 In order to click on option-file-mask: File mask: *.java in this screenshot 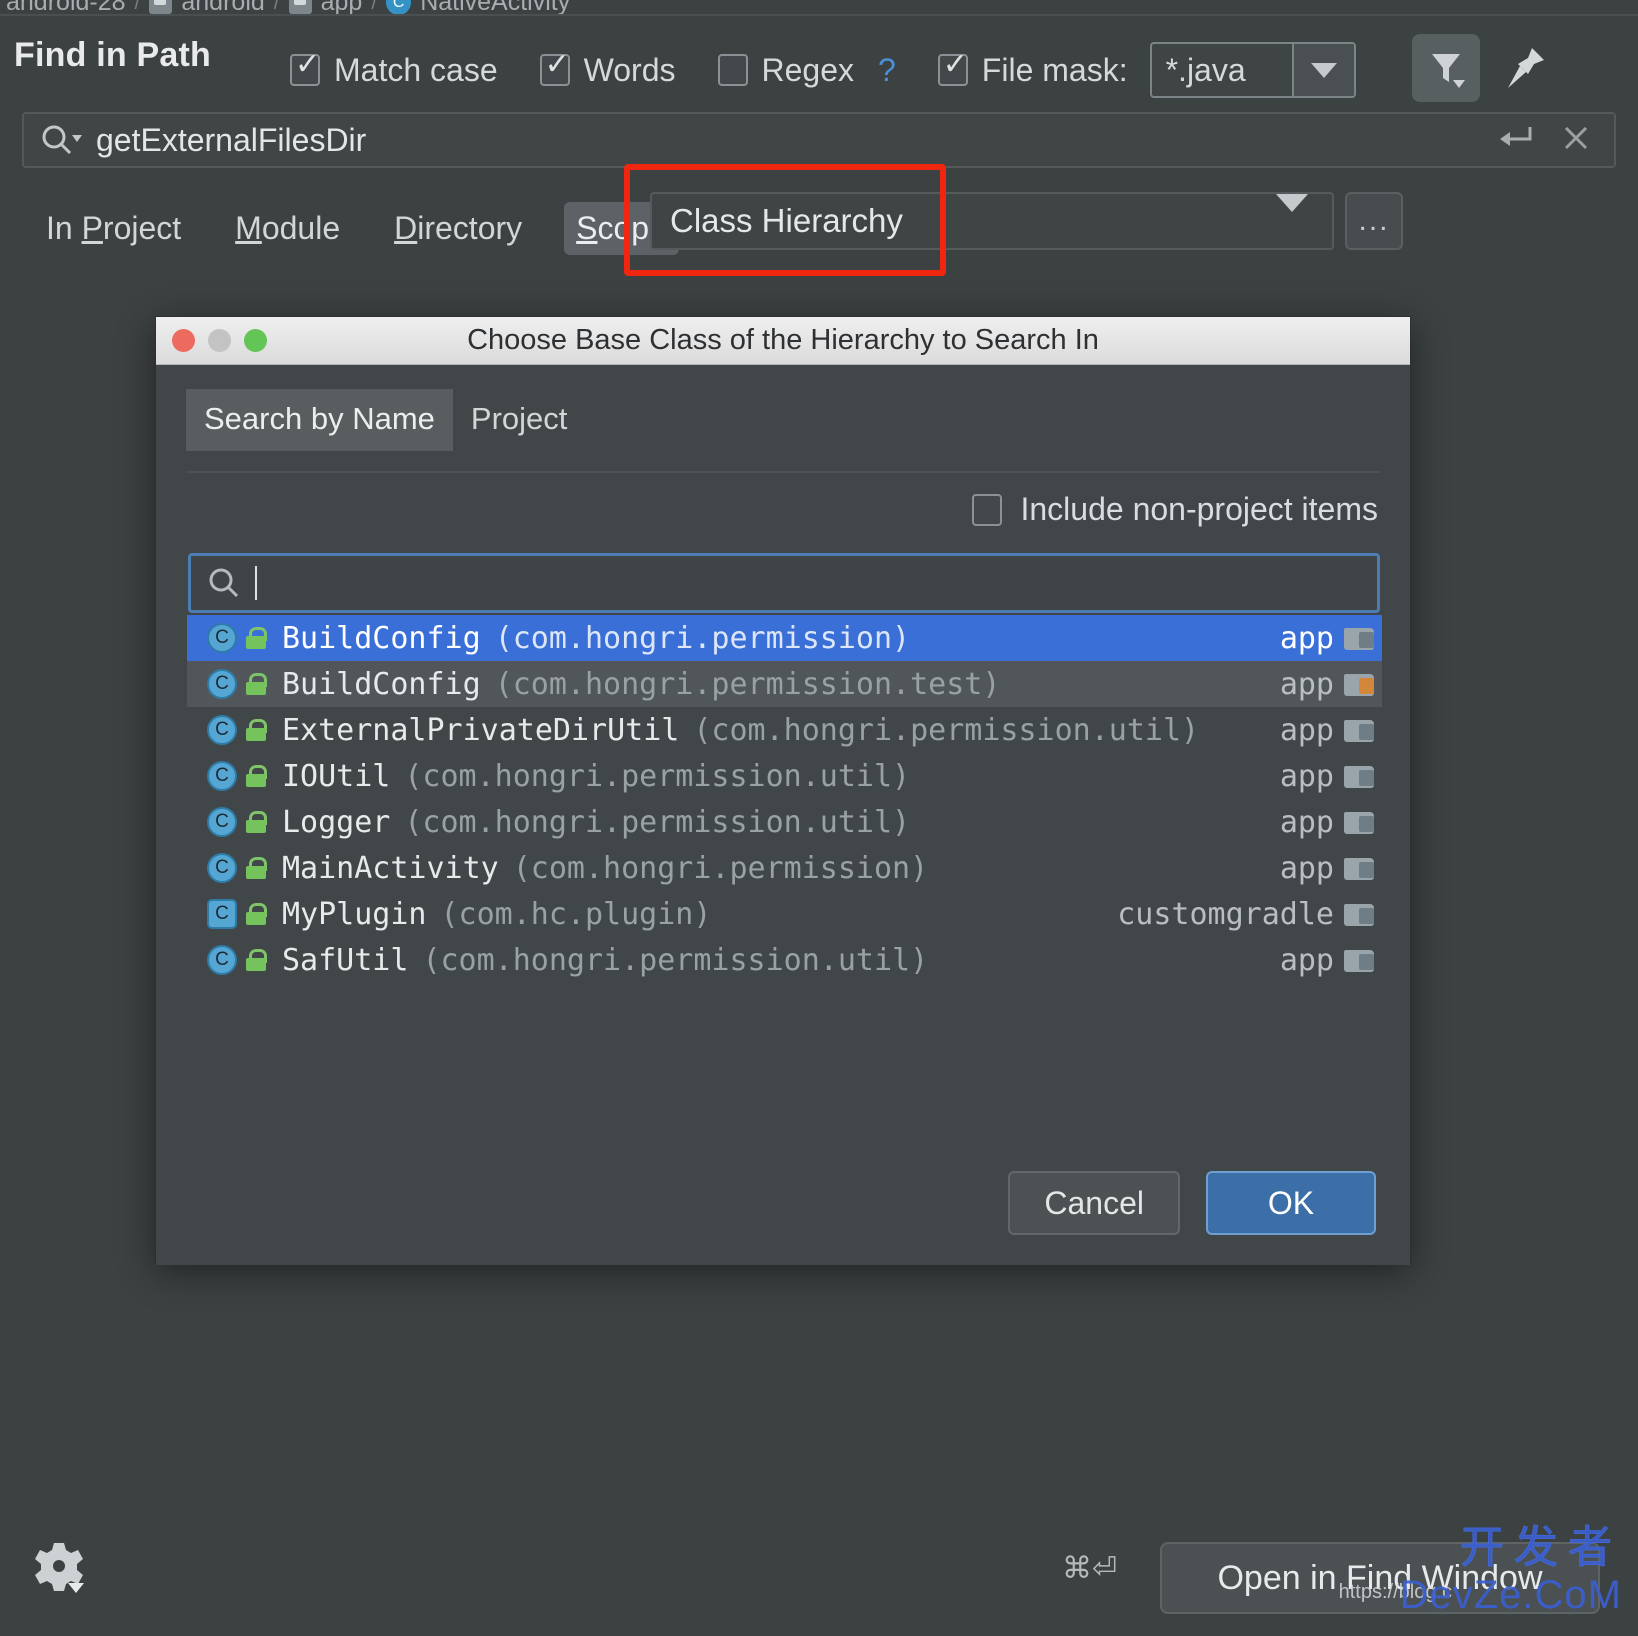, I will do `click(1146, 70)`.